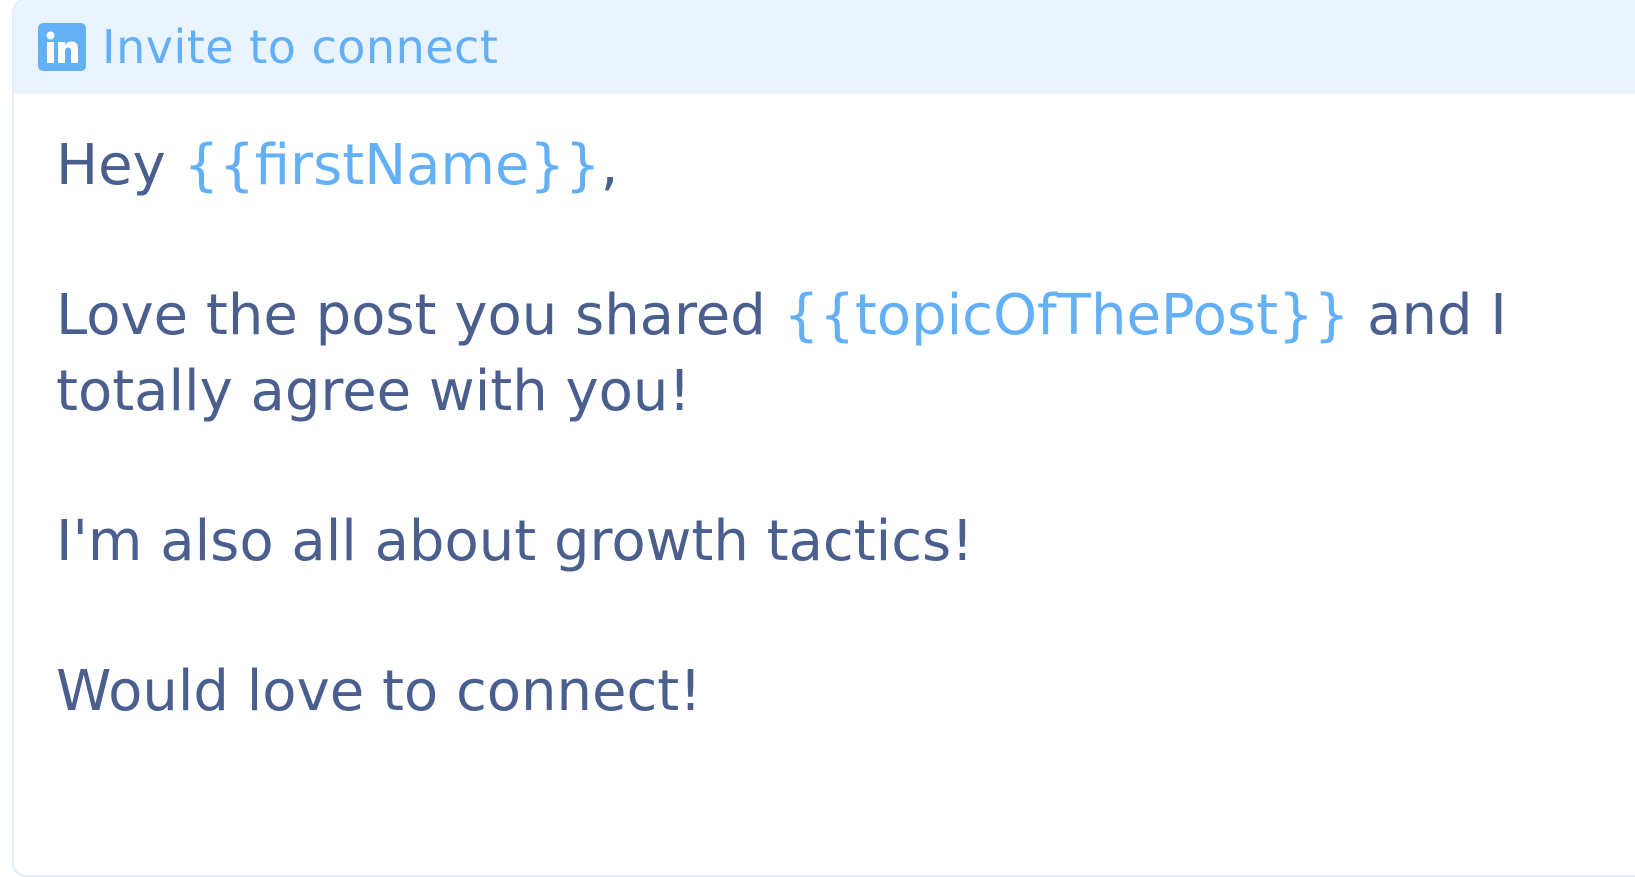  I want to click on post-line-text: Love the post you shared, so click(420, 315).